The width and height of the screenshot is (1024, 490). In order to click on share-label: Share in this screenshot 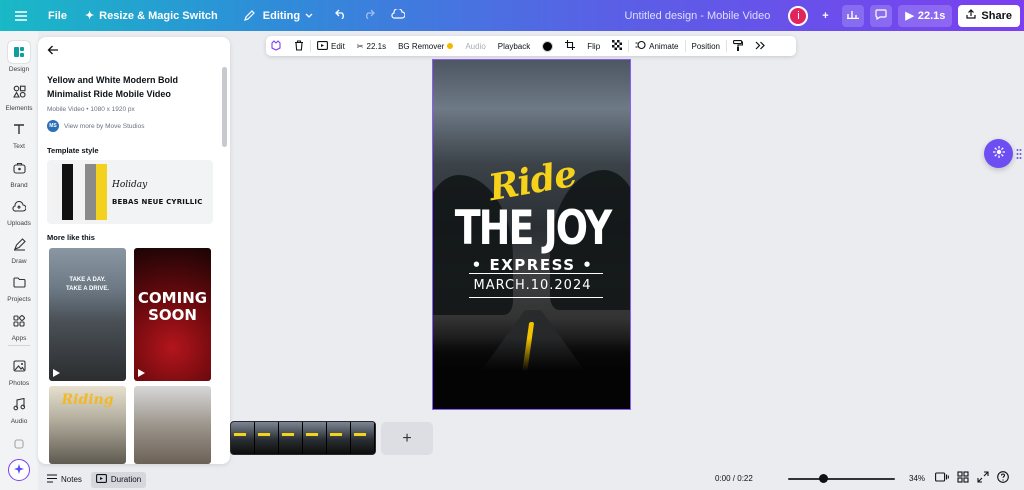, I will do `click(996, 15)`.